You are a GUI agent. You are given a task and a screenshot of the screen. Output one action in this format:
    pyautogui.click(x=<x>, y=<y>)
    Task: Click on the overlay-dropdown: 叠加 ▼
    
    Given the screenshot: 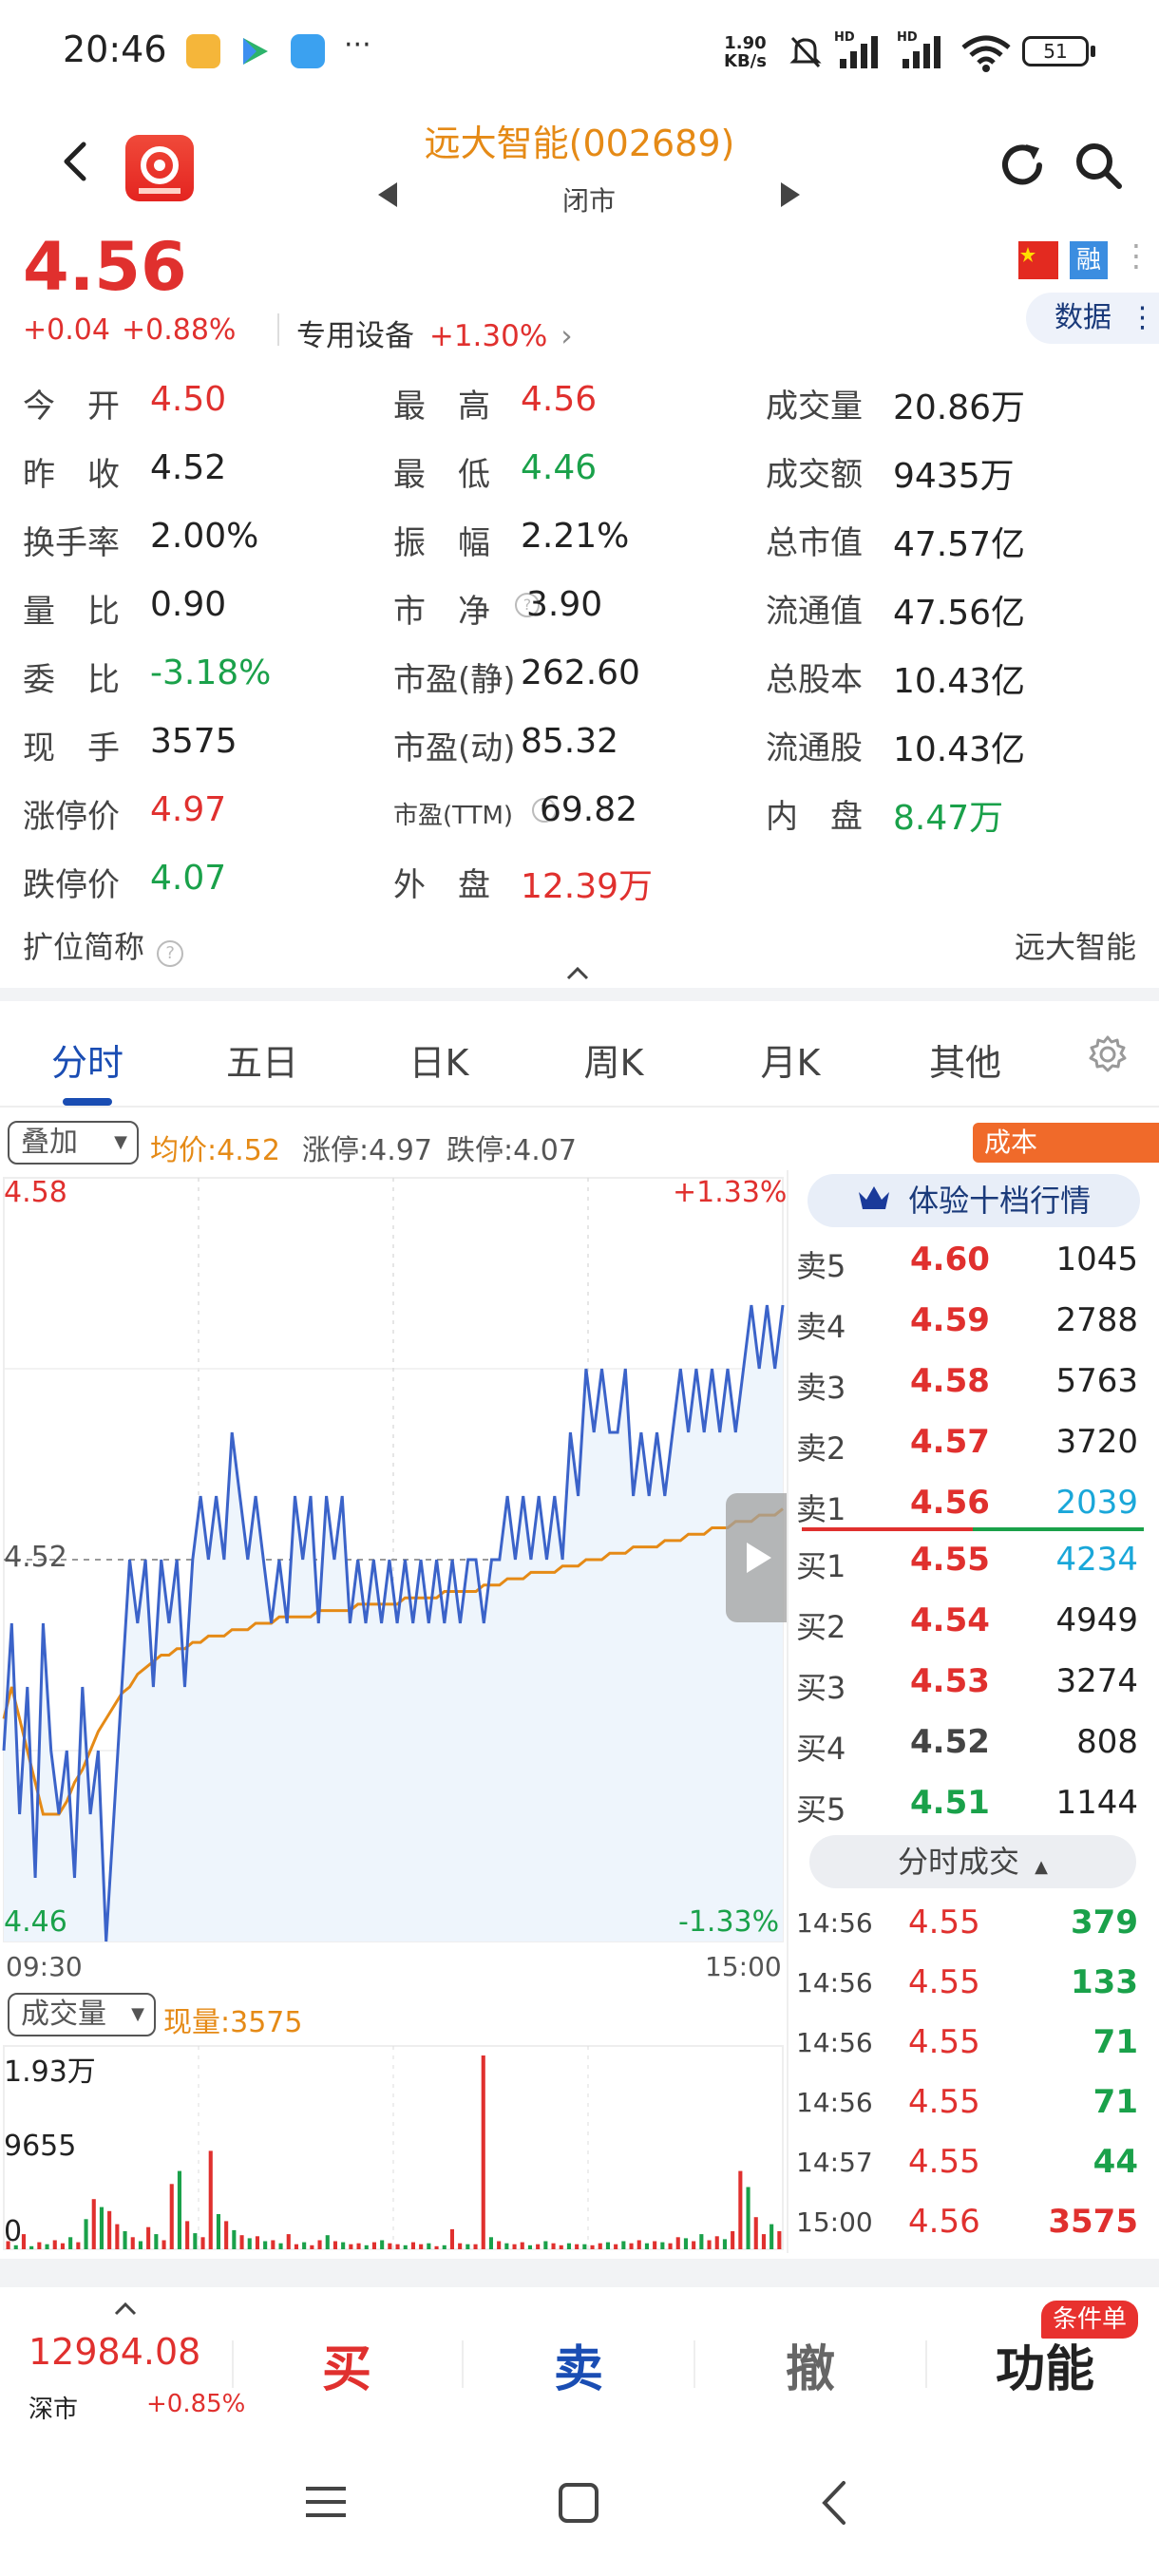 What is the action you would take?
    pyautogui.click(x=73, y=1143)
    